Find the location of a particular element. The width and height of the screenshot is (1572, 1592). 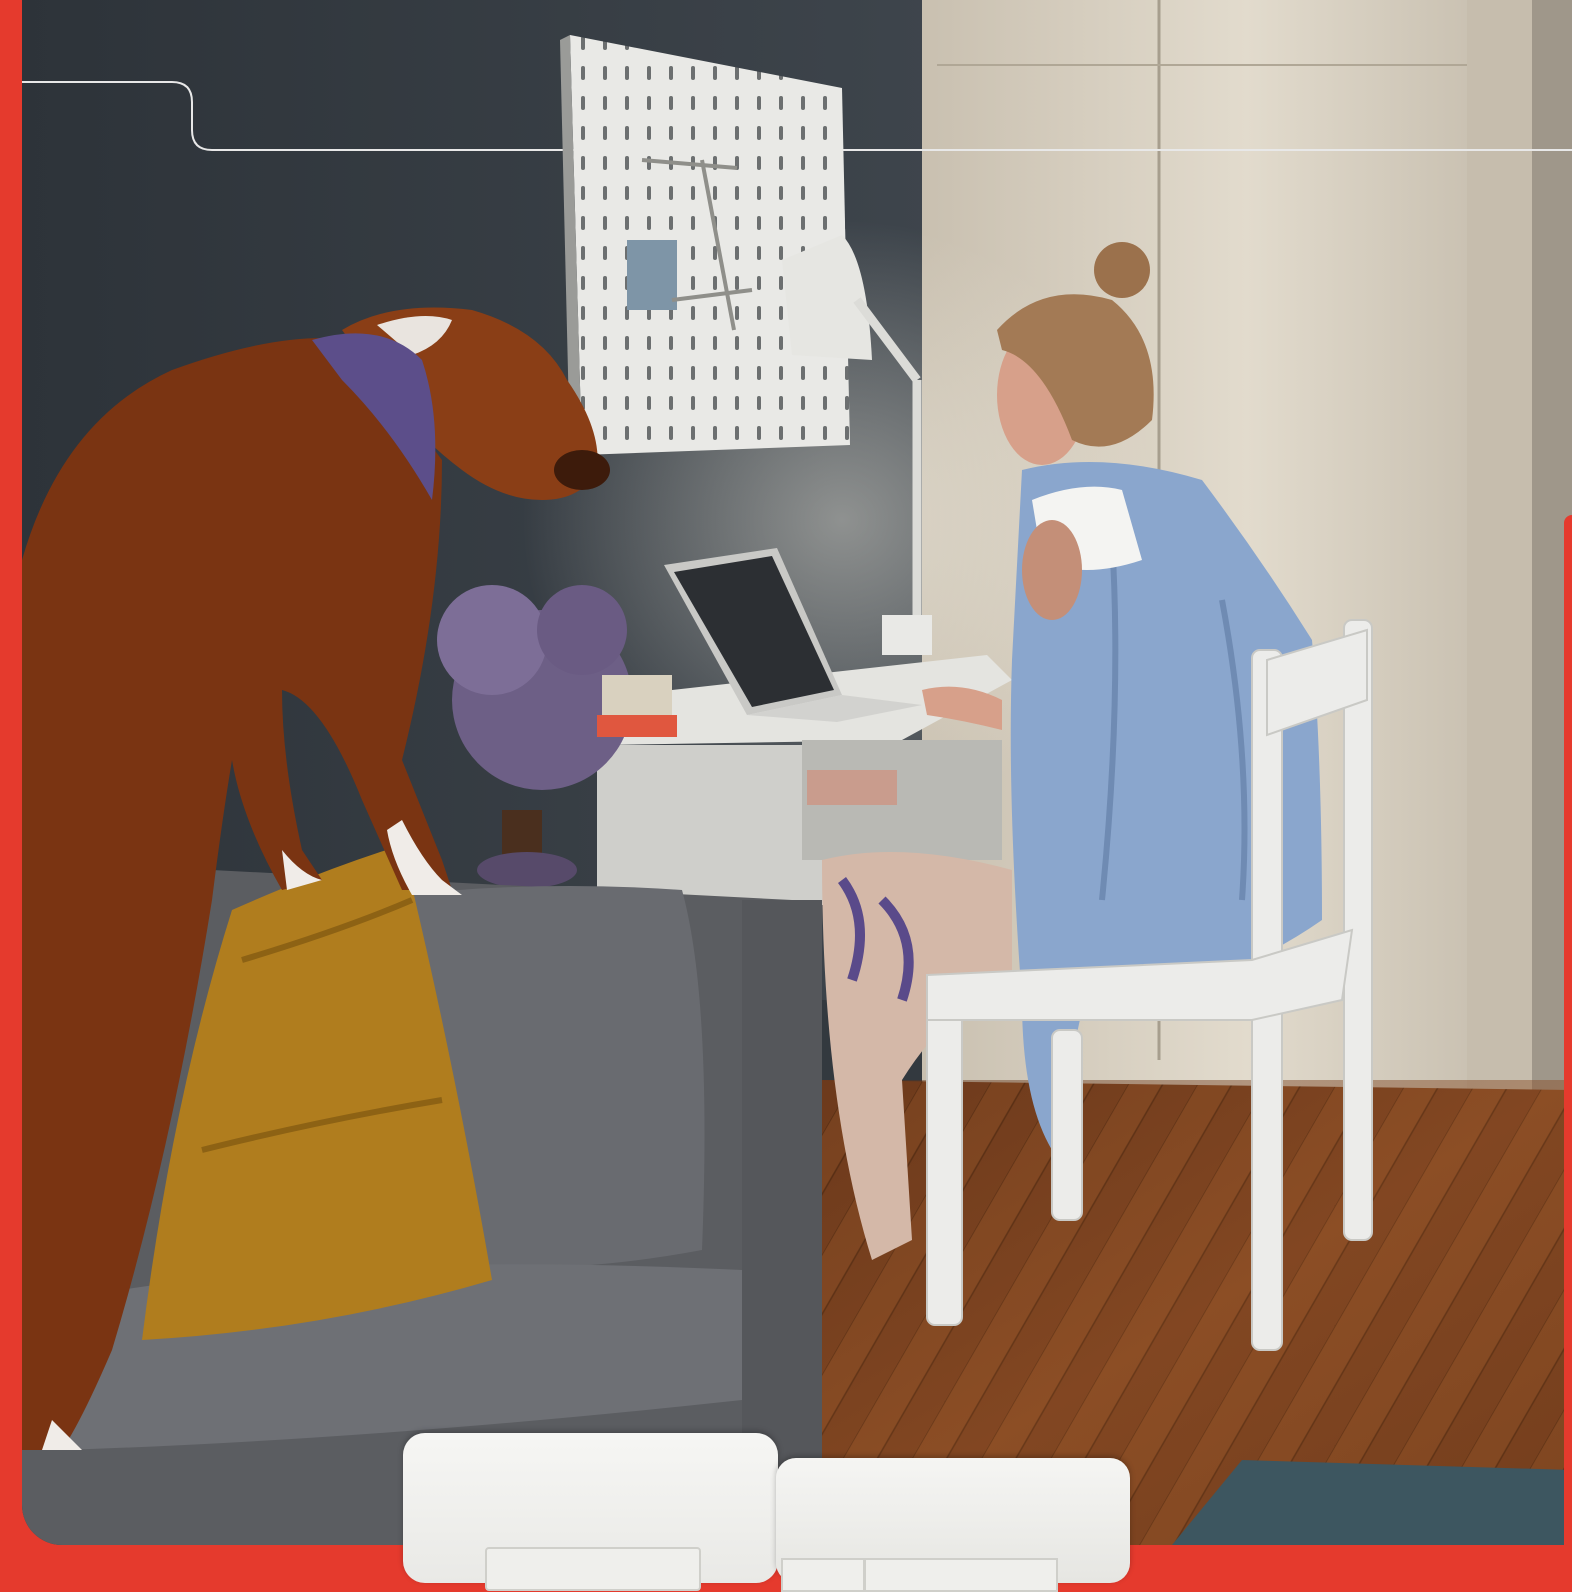

right-edge-accent is located at coordinates (1568, 1030).